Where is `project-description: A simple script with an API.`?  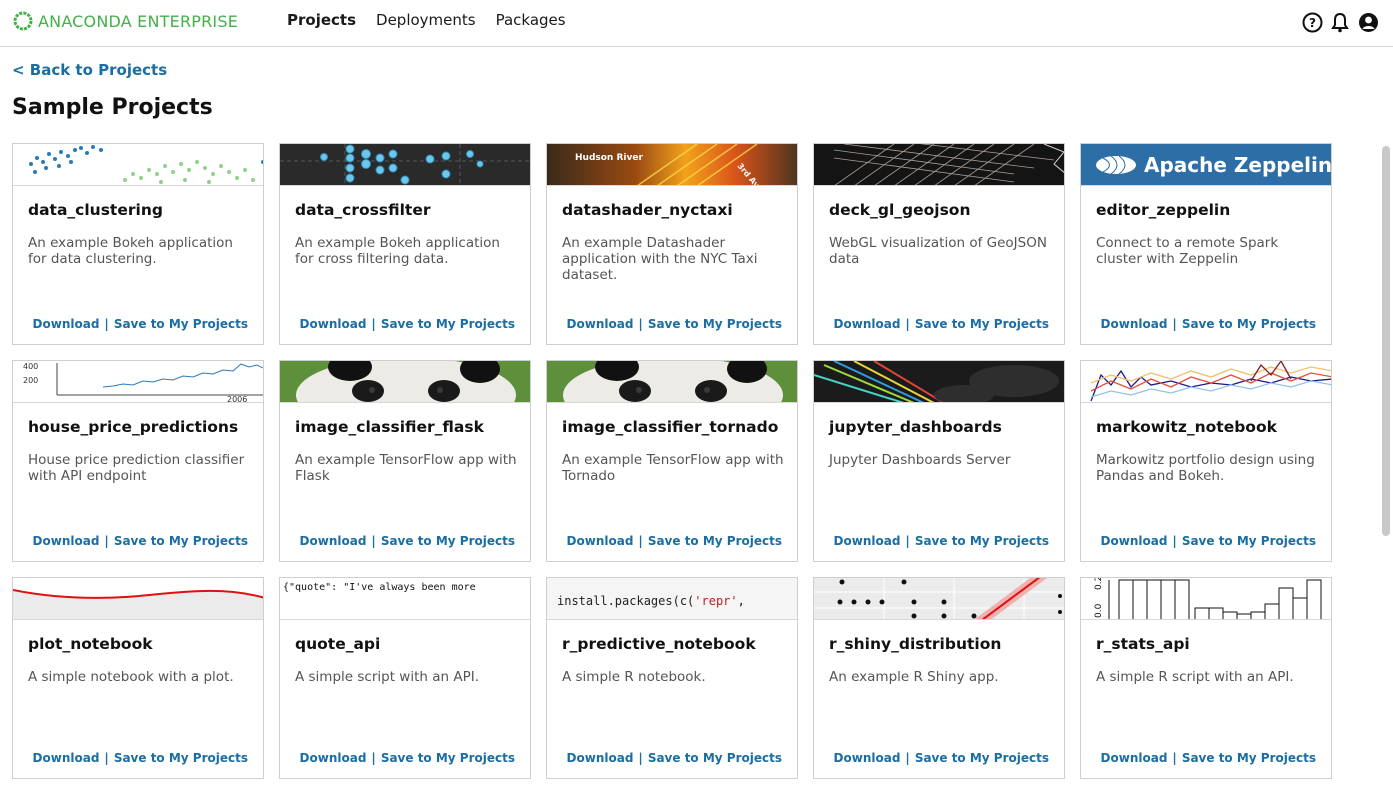 project-description: A simple script with an API. is located at coordinates (387, 677).